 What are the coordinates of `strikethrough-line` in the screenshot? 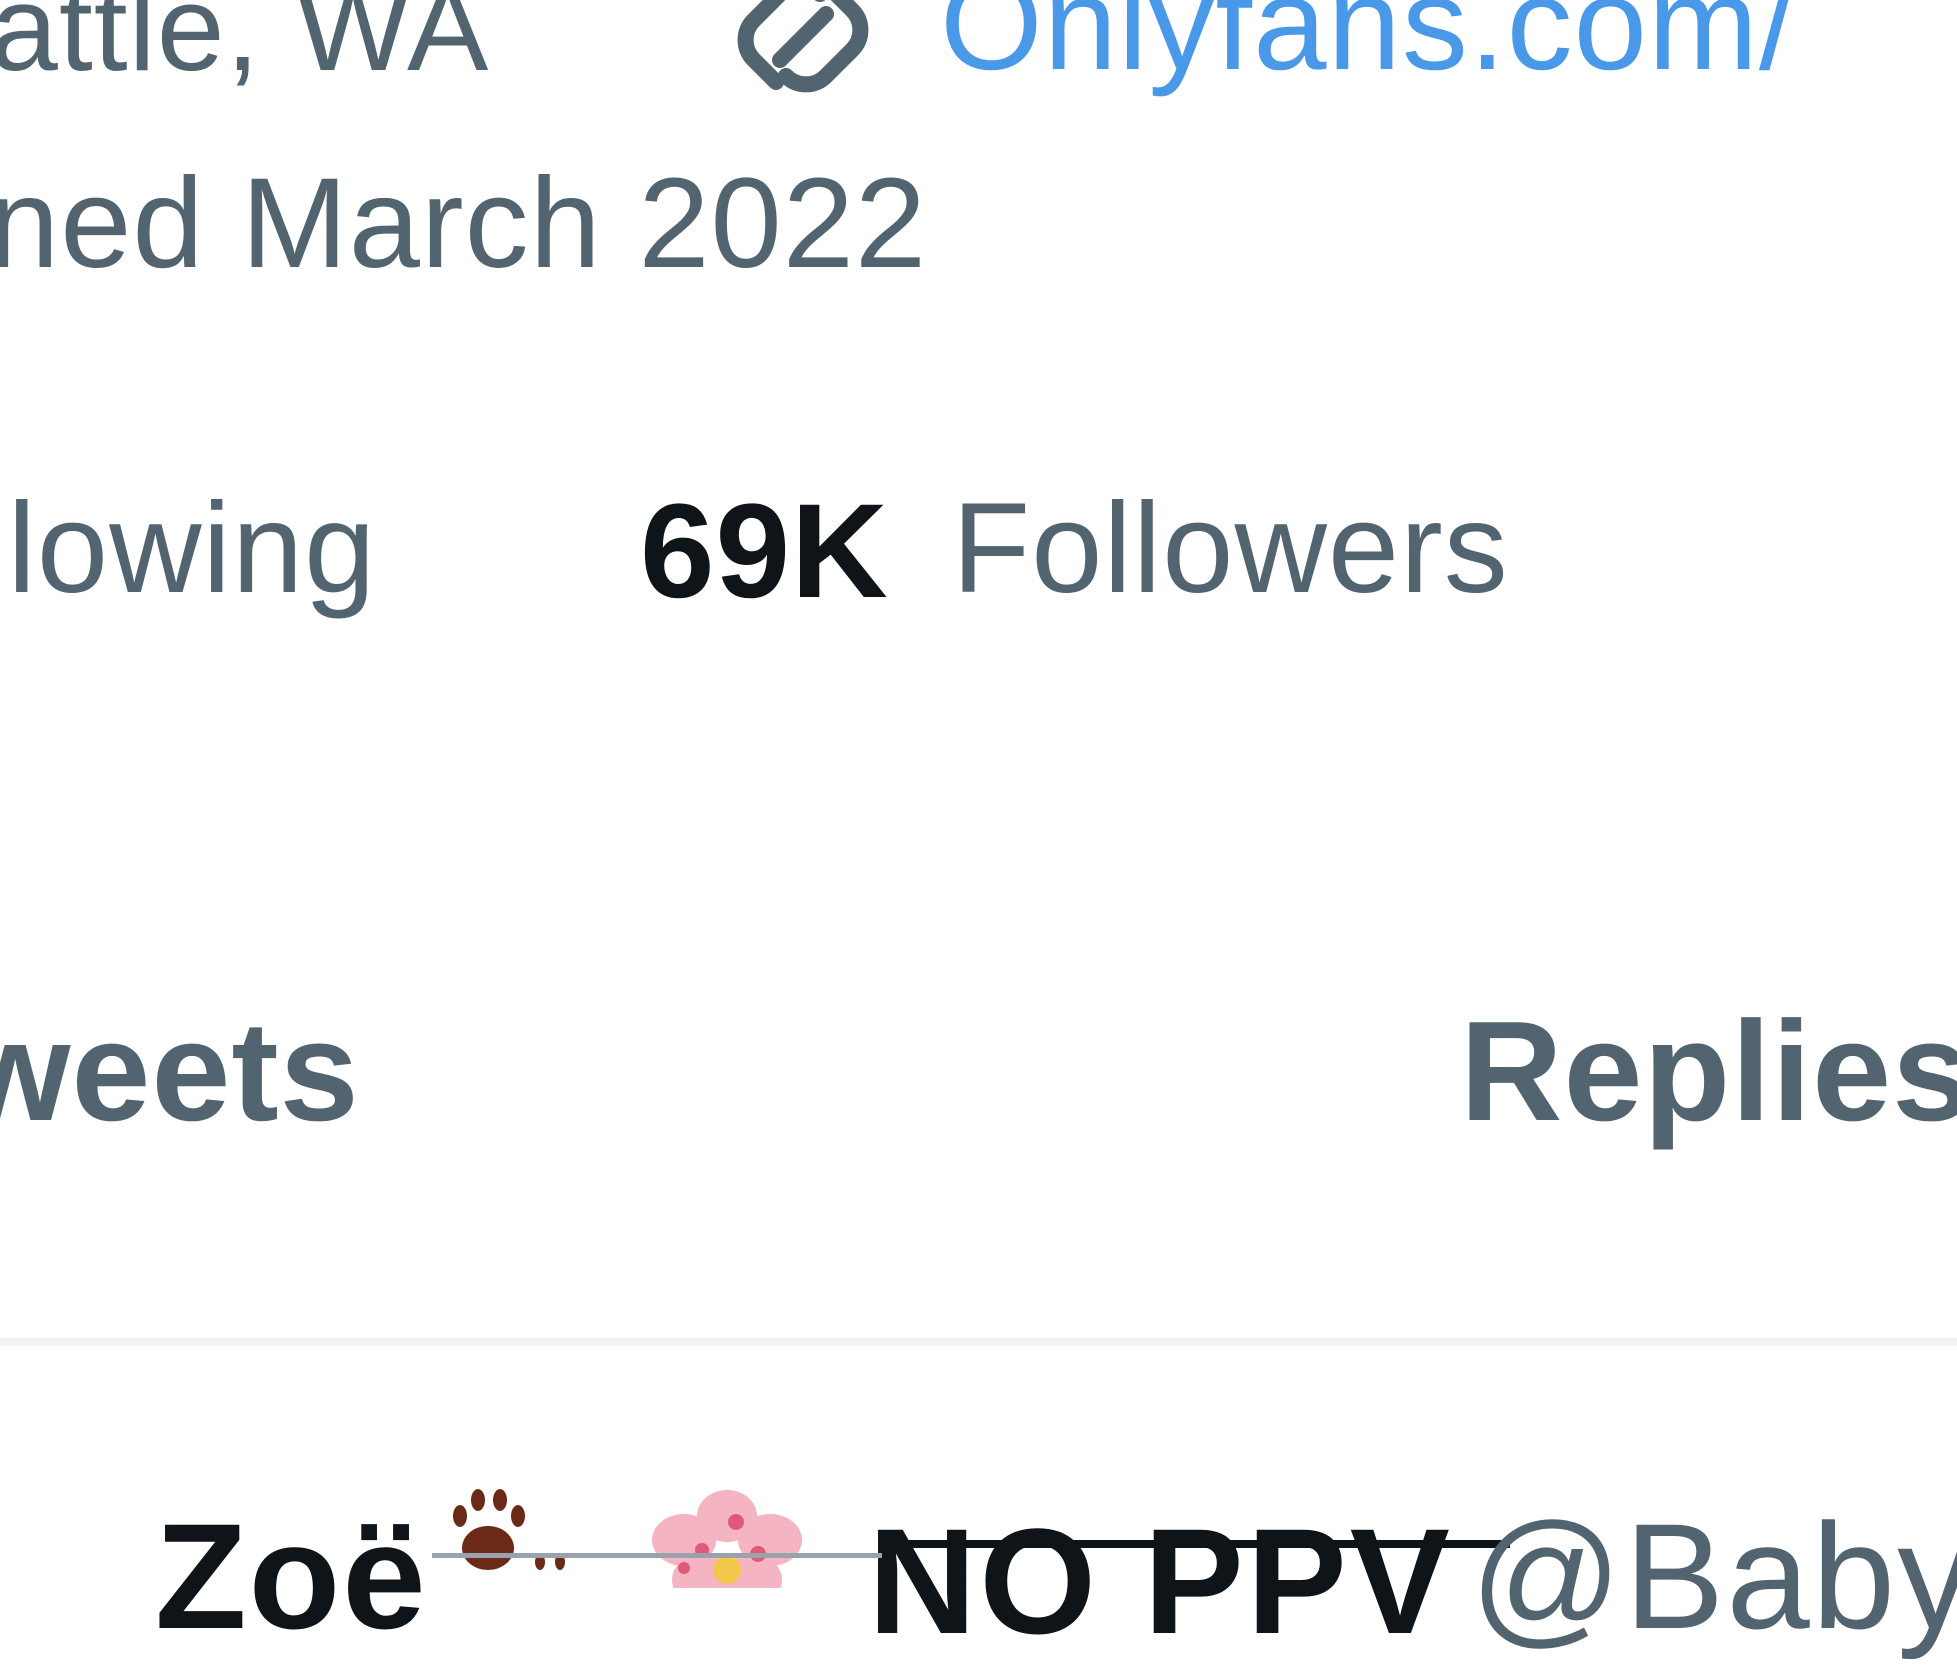 It's located at (1194, 1544).